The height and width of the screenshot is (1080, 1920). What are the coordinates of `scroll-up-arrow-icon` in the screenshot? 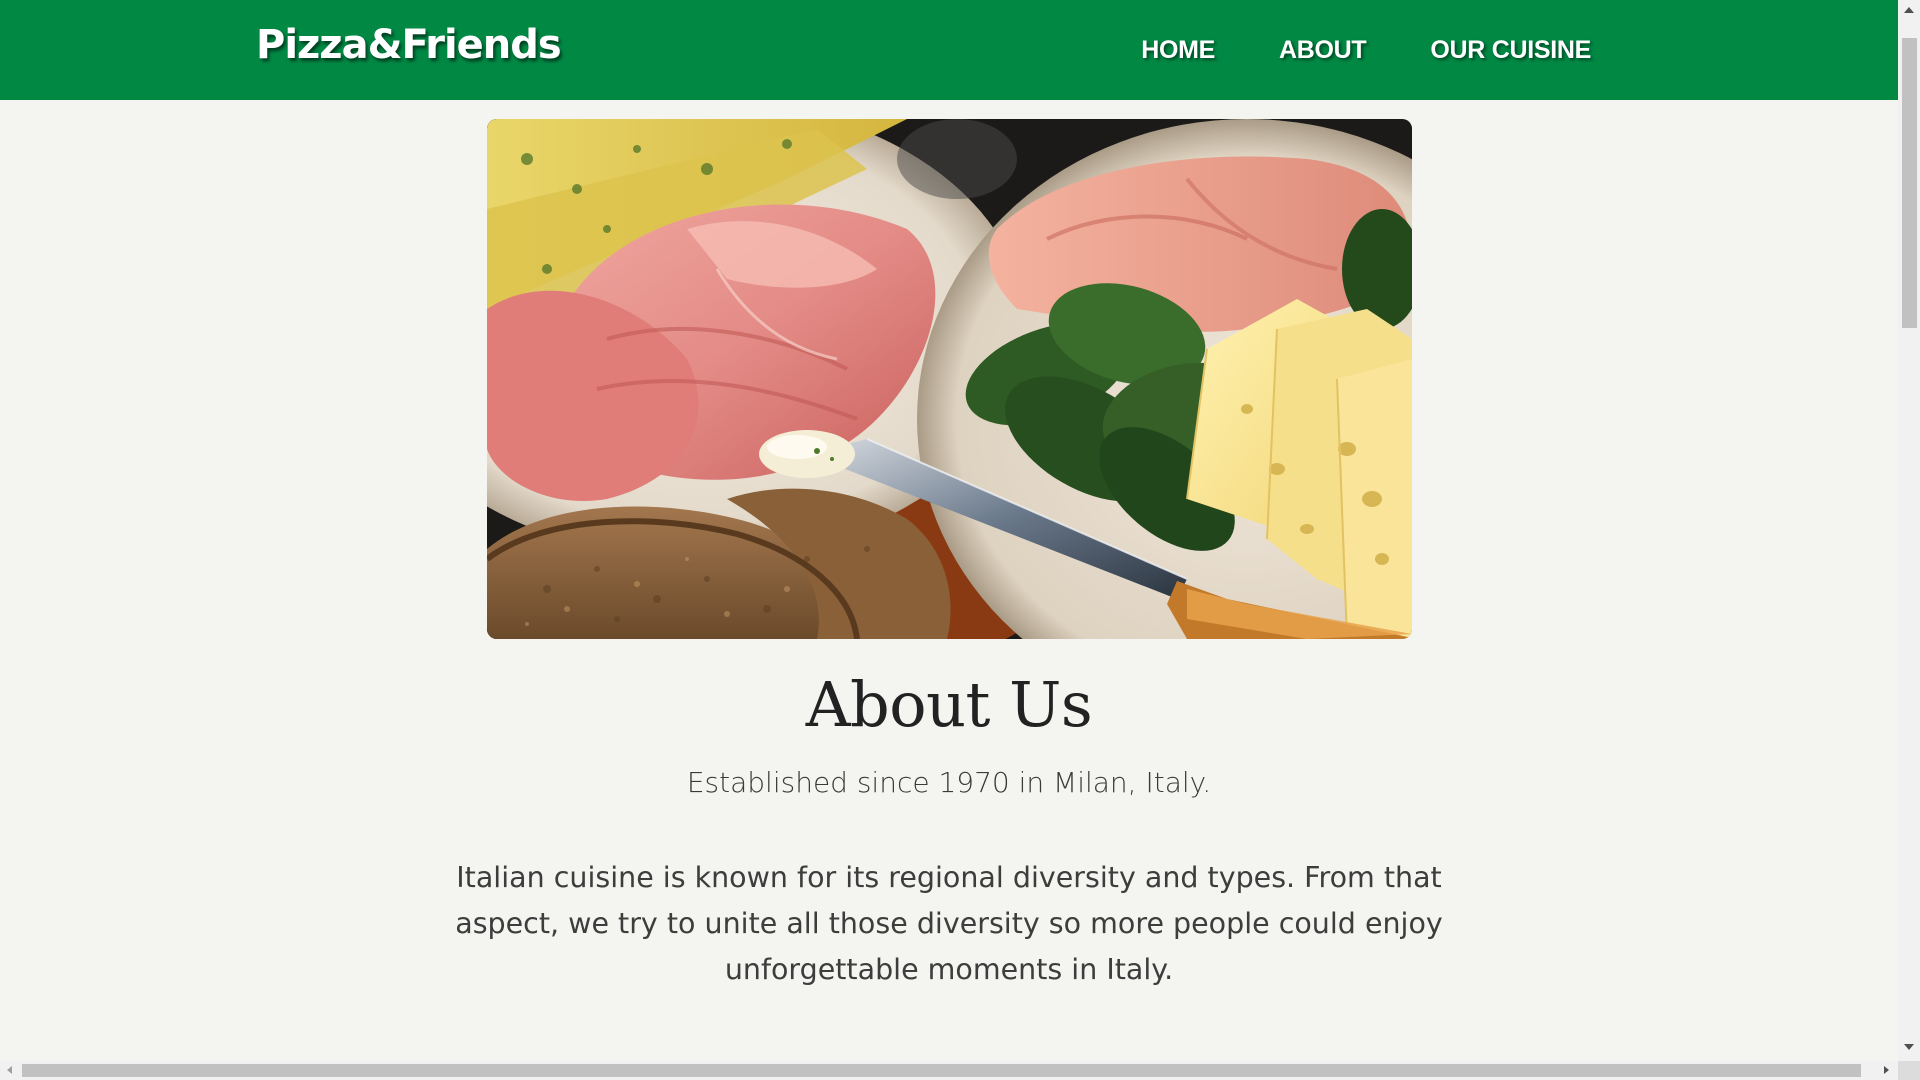 It's located at (1909, 10).